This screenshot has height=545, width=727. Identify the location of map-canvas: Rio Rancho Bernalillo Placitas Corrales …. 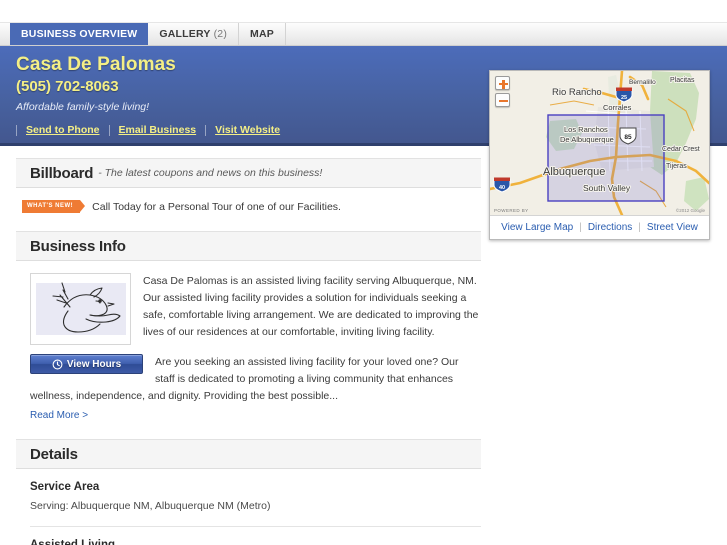
(599, 143).